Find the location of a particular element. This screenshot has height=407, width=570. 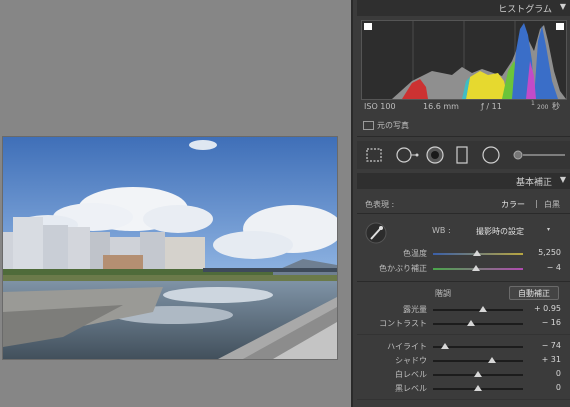

tool-strip is located at coordinates (463, 155).